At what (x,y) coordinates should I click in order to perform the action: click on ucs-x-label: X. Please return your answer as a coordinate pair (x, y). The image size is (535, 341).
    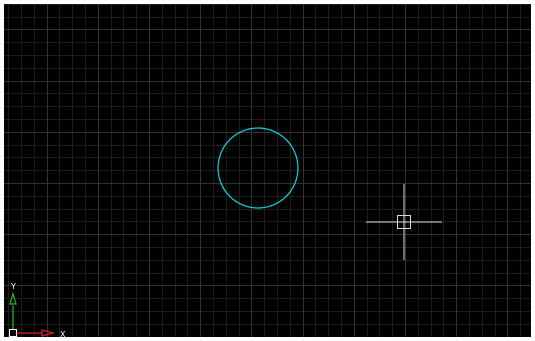
    Looking at the image, I should click on (63, 333).